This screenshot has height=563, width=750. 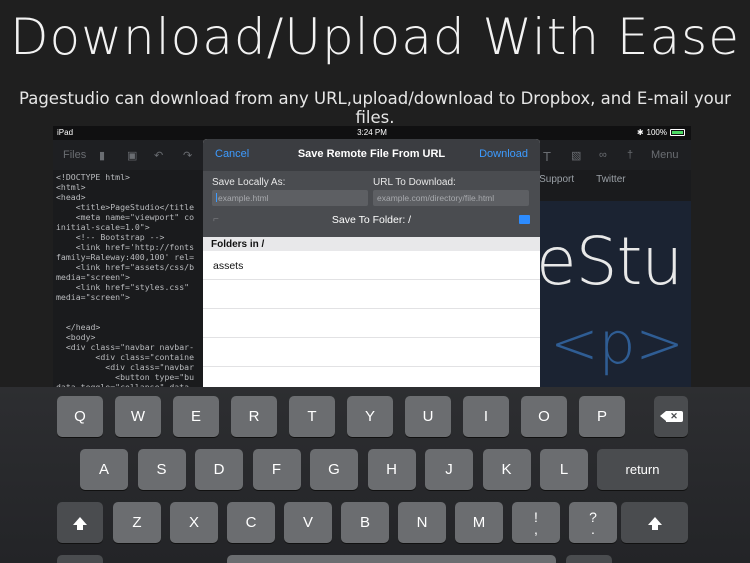 What do you see at coordinates (640, 132) in the screenshot?
I see `bluetooth-icon: ✱` at bounding box center [640, 132].